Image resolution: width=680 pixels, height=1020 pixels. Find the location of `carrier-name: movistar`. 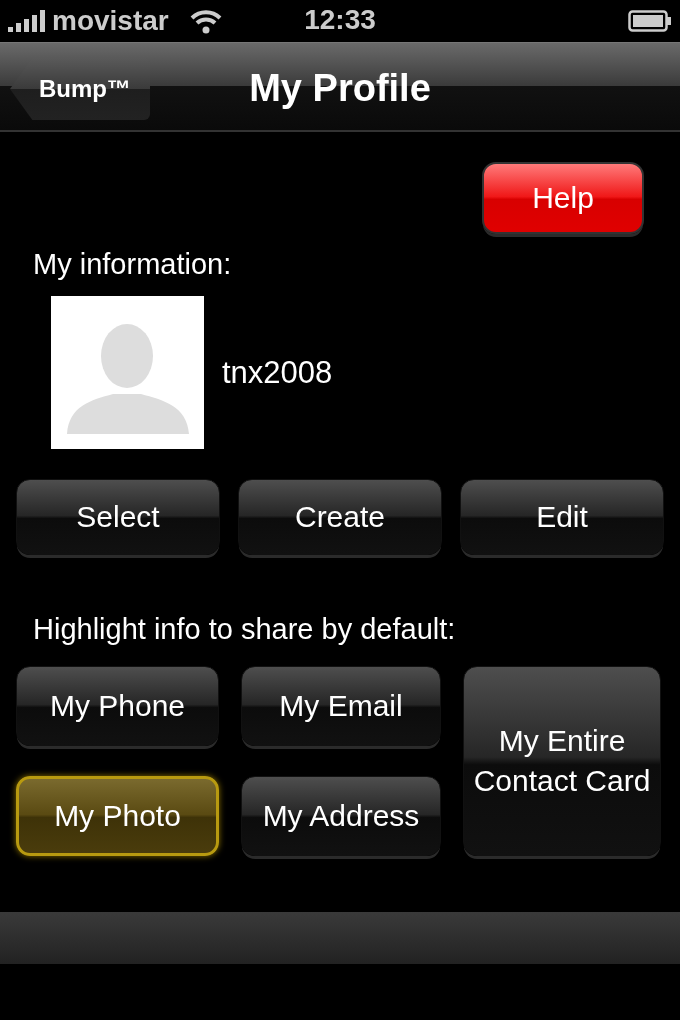

carrier-name: movistar is located at coordinates (110, 21).